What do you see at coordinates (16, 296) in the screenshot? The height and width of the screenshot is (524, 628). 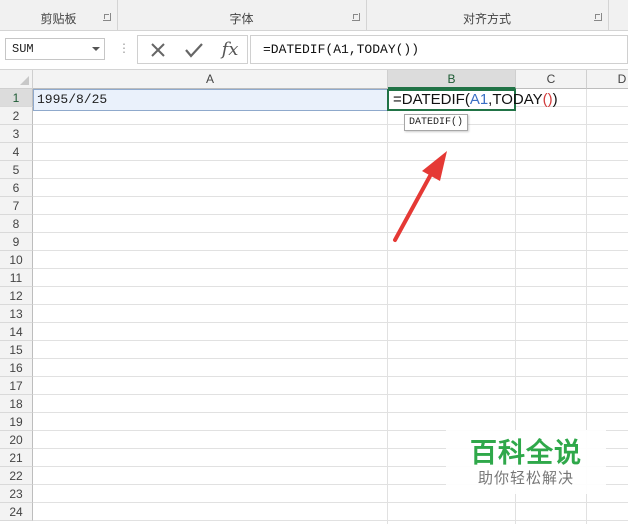 I see `row-header-12: 12` at bounding box center [16, 296].